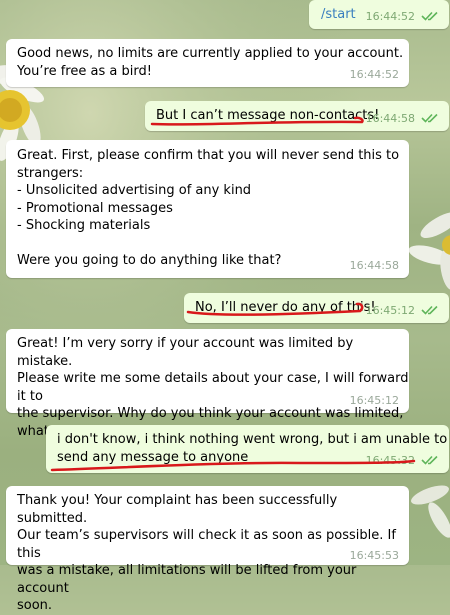  I want to click on message-time: 16:45:32, so click(390, 460).